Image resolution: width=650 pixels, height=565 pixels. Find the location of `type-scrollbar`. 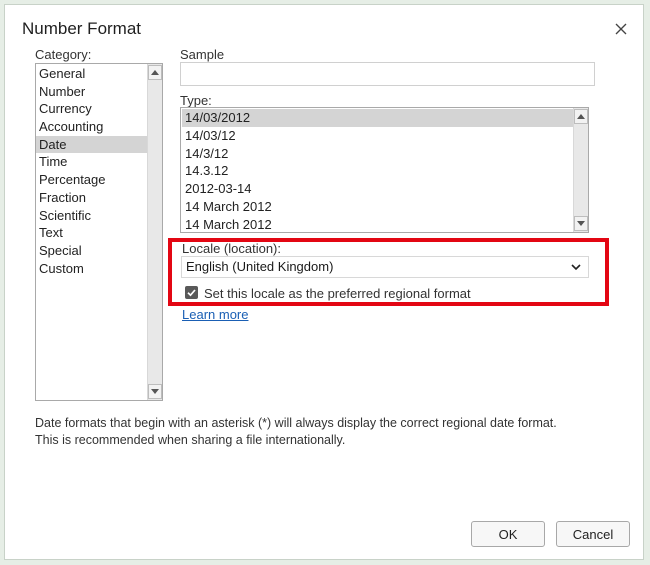

type-scrollbar is located at coordinates (580, 170).